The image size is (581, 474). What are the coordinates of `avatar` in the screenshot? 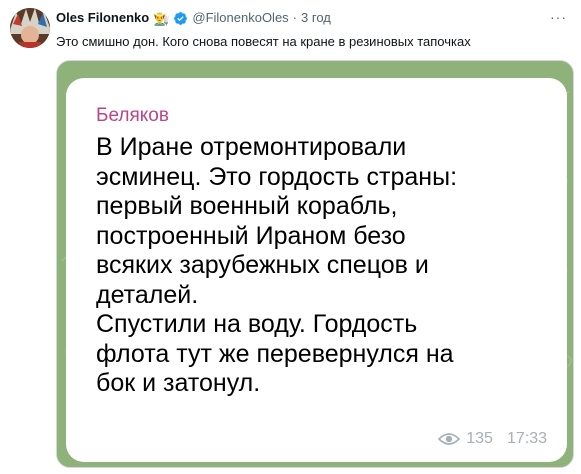 It's located at (30, 28).